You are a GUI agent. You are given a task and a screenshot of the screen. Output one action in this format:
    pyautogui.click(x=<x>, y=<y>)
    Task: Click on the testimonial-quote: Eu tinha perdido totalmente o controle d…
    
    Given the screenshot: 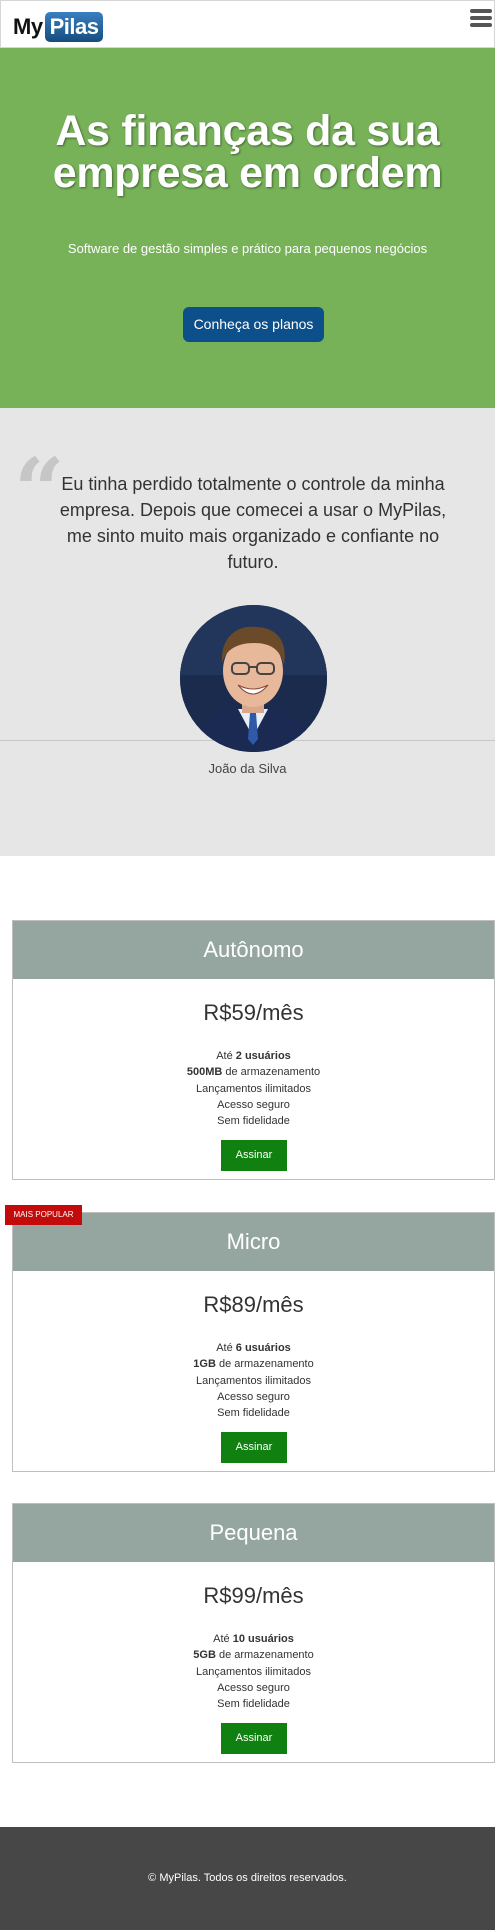 What is the action you would take?
    pyautogui.click(x=253, y=523)
    